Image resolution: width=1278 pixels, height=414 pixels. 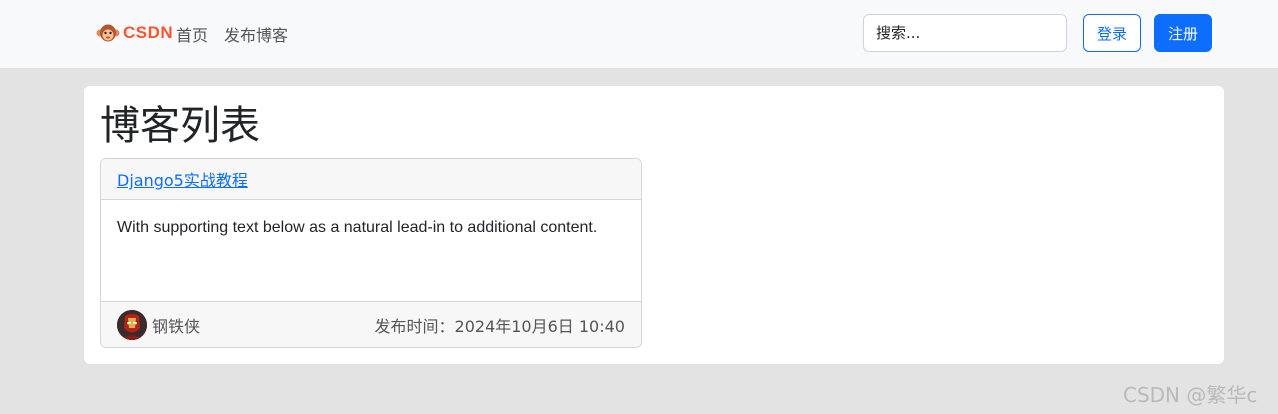 I want to click on csdn-monkey-icon, so click(x=108, y=33).